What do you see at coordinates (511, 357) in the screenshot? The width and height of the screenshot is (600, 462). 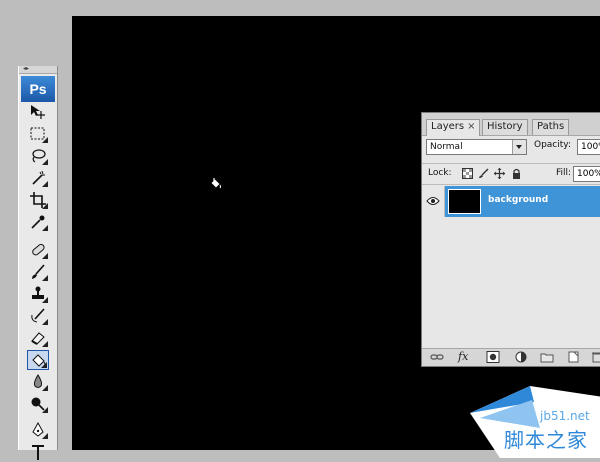 I see `layers-panel-footer: fx` at bounding box center [511, 357].